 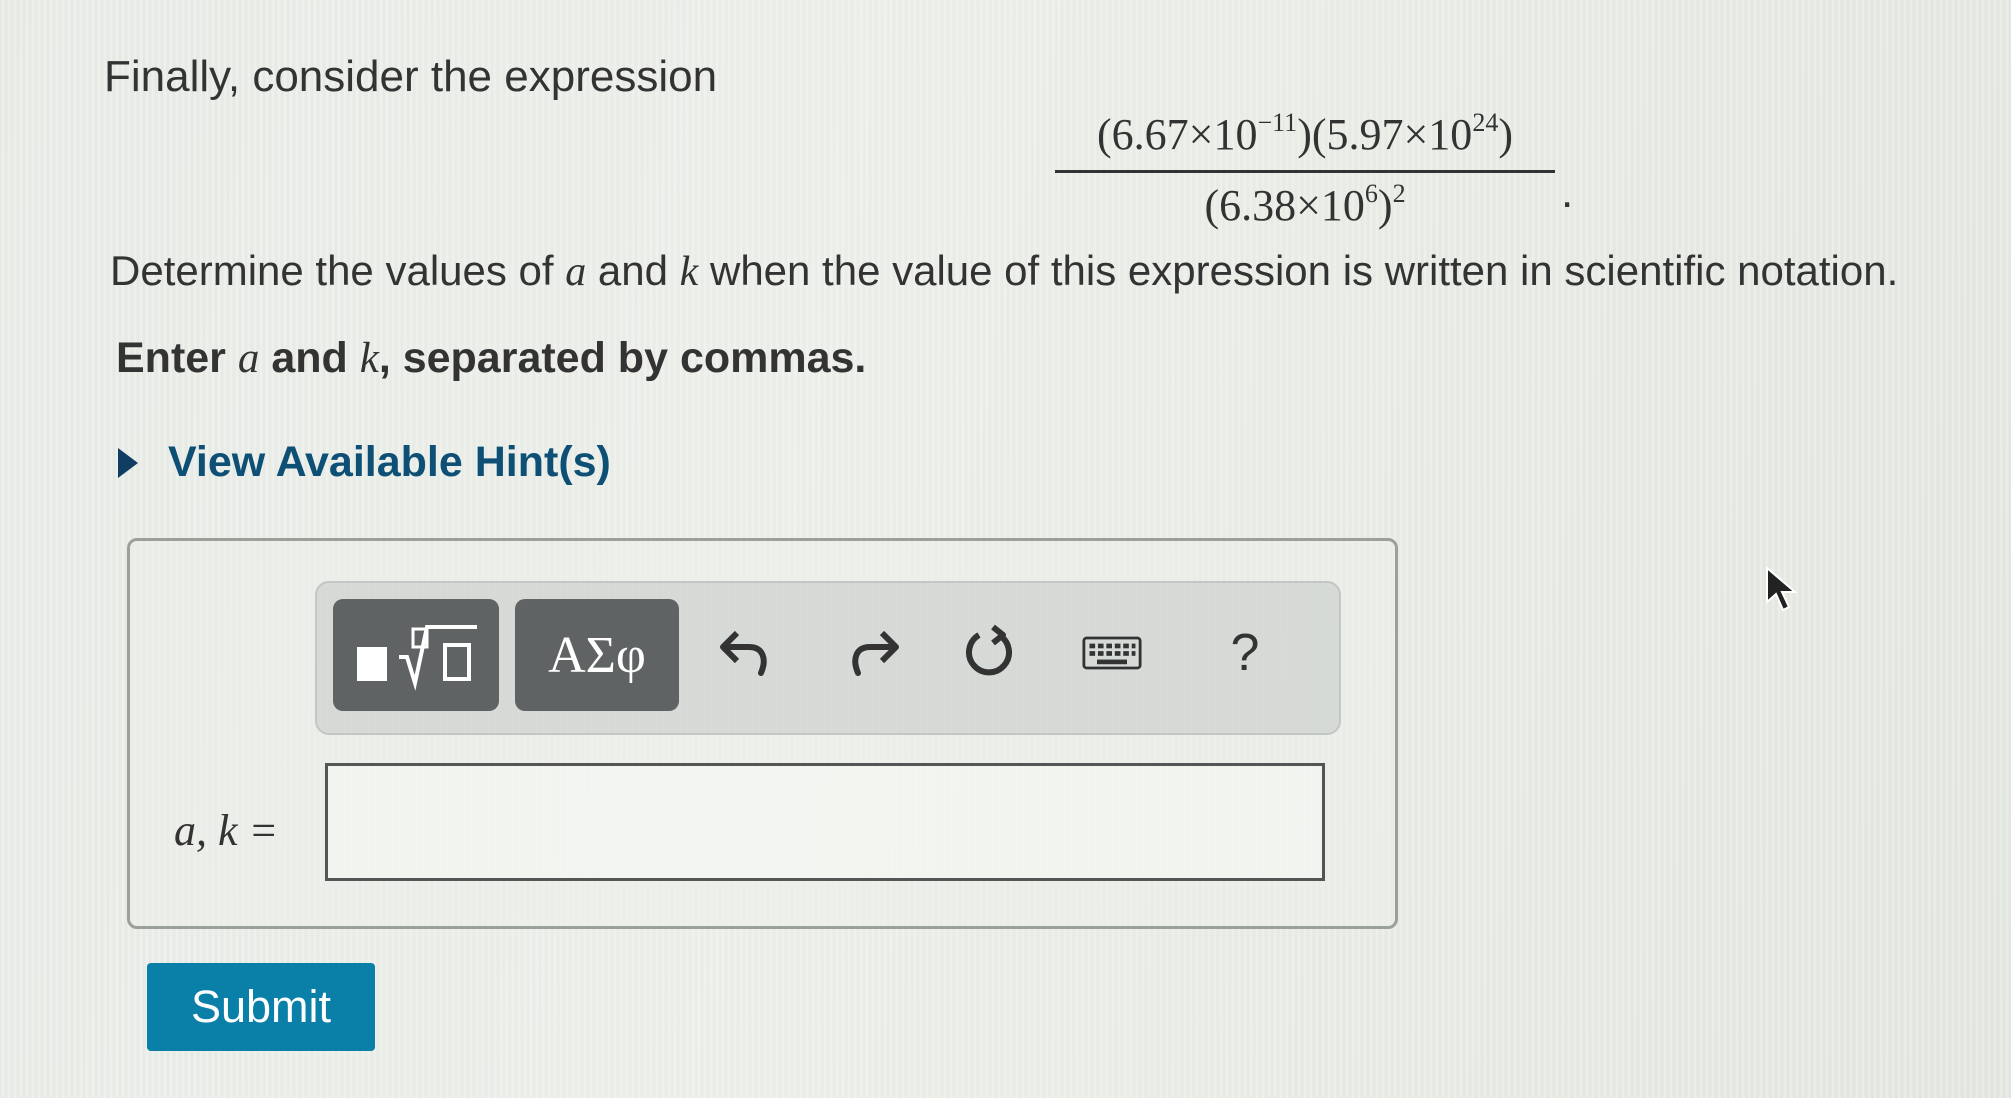 I want to click on answer-label: a, k =, so click(x=226, y=830).